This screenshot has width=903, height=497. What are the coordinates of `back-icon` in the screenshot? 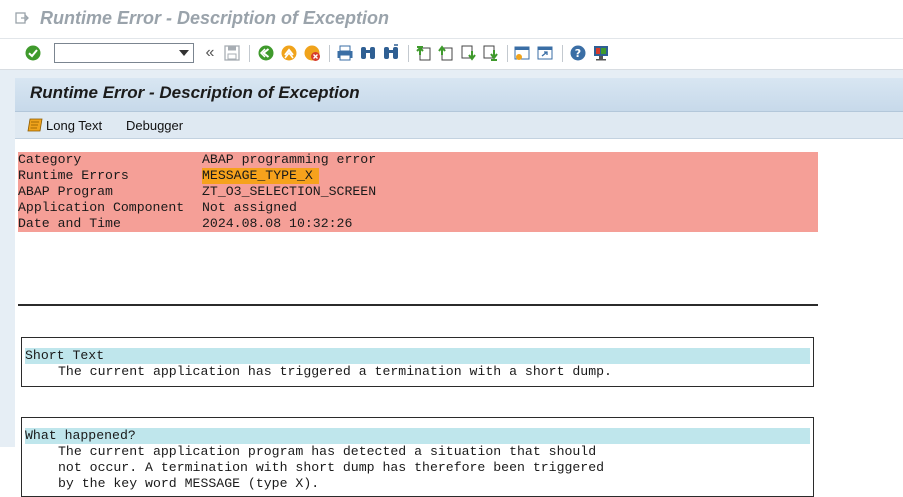 It's located at (266, 53).